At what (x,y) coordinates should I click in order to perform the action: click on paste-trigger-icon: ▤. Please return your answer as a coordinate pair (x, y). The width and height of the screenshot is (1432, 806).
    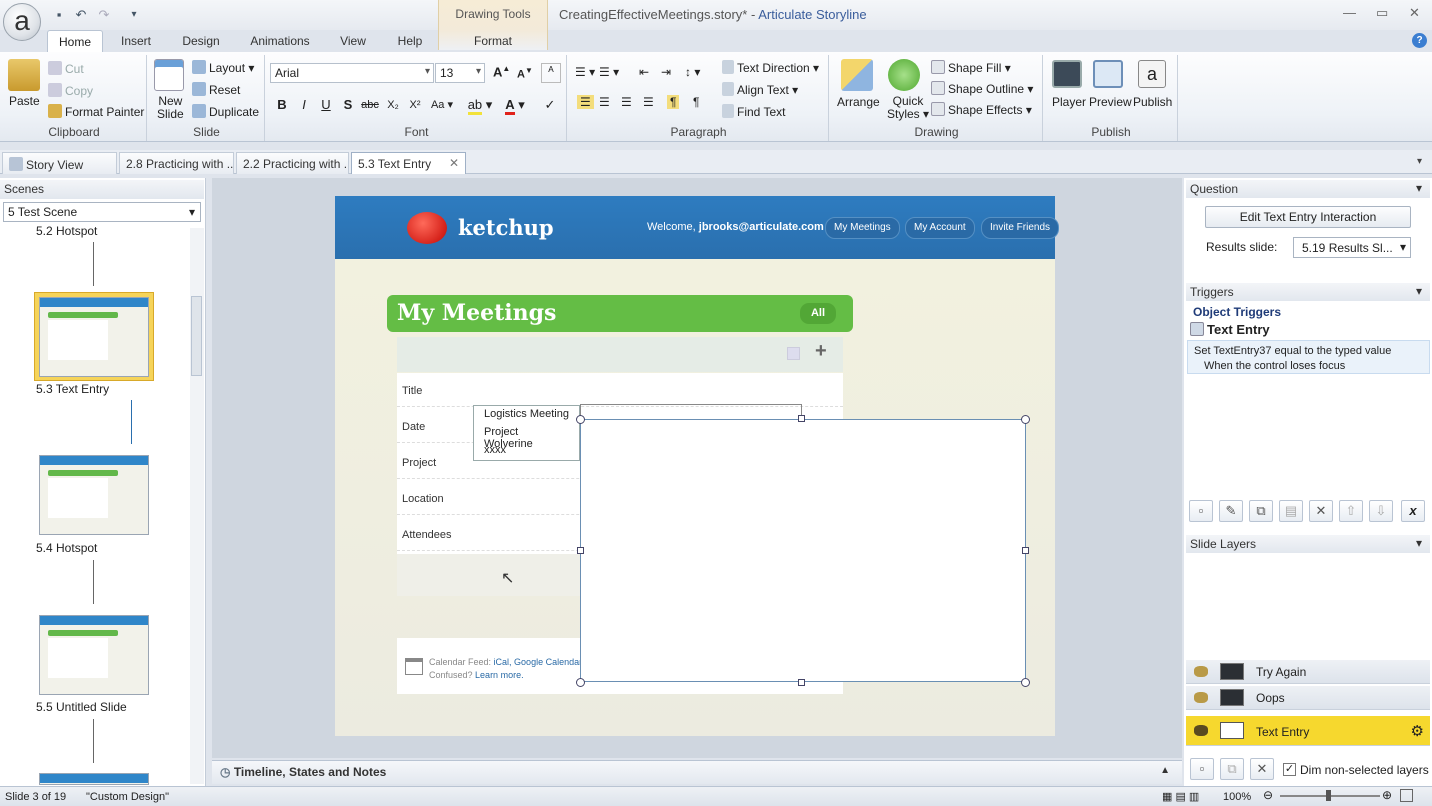
    Looking at the image, I should click on (1291, 511).